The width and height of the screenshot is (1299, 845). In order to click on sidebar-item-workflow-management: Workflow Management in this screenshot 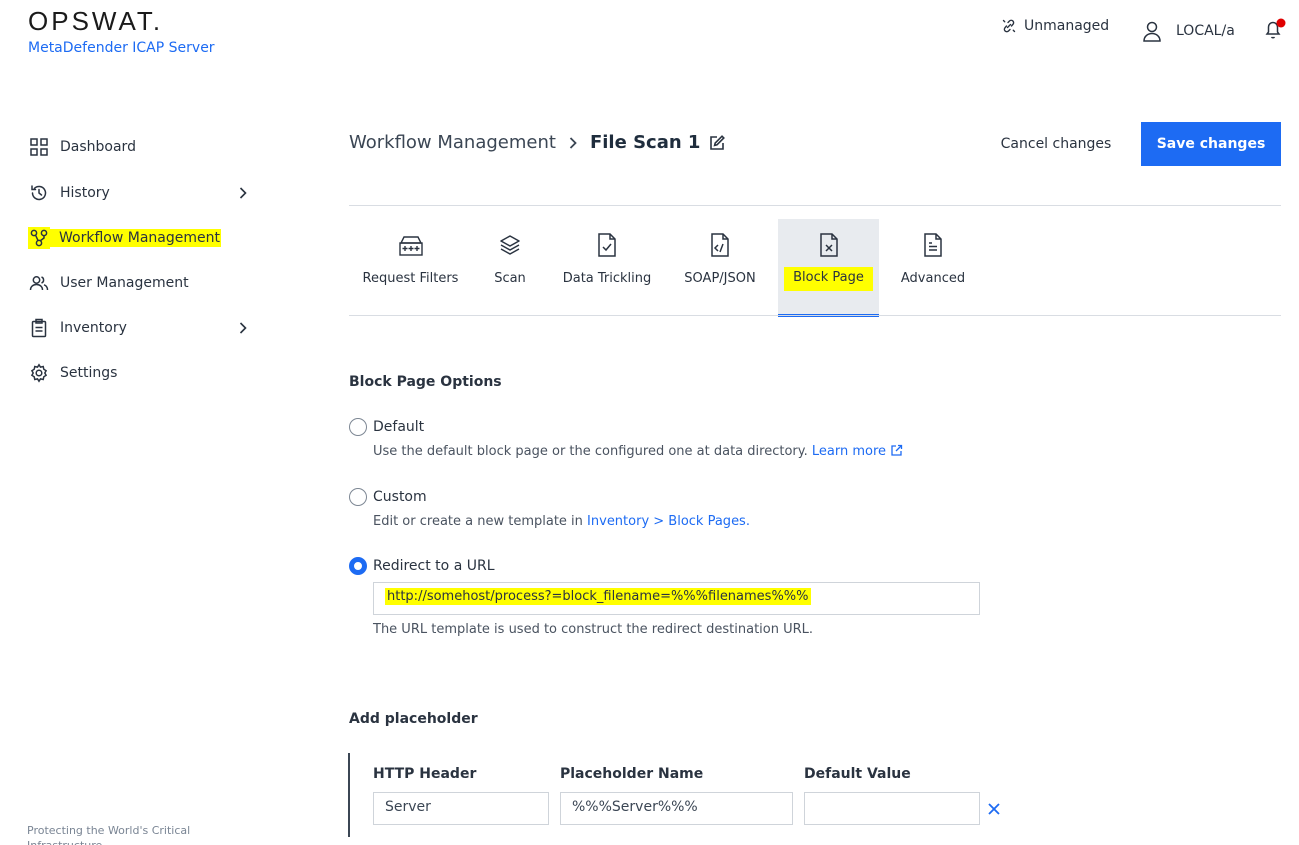, I will do `click(143, 238)`.